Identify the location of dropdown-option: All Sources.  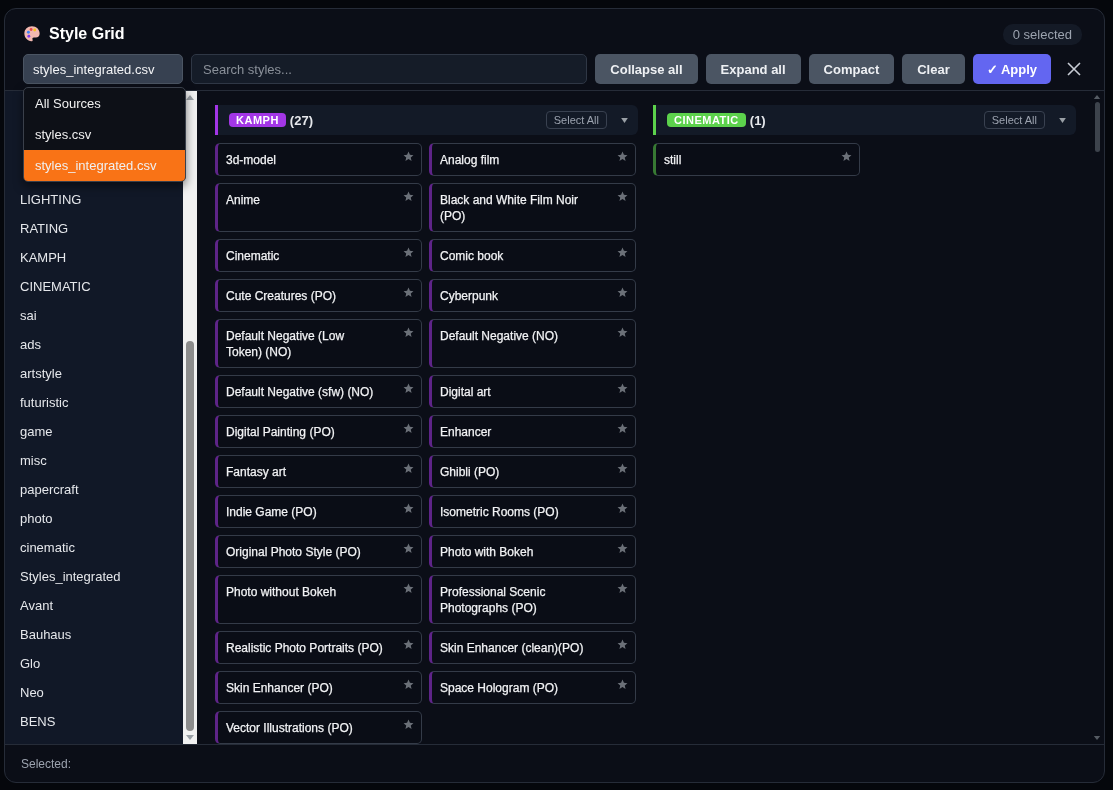
(104, 104).